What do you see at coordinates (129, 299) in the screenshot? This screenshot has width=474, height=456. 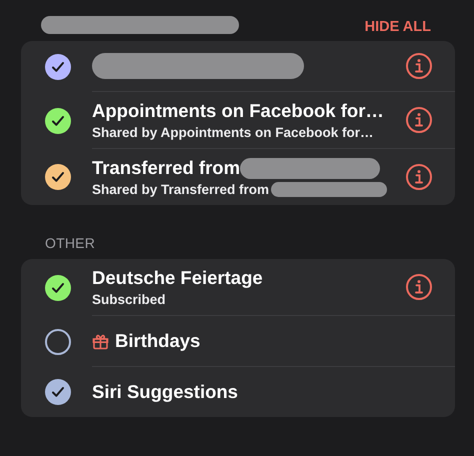 I see `calendar-subtitle: Subscribed` at bounding box center [129, 299].